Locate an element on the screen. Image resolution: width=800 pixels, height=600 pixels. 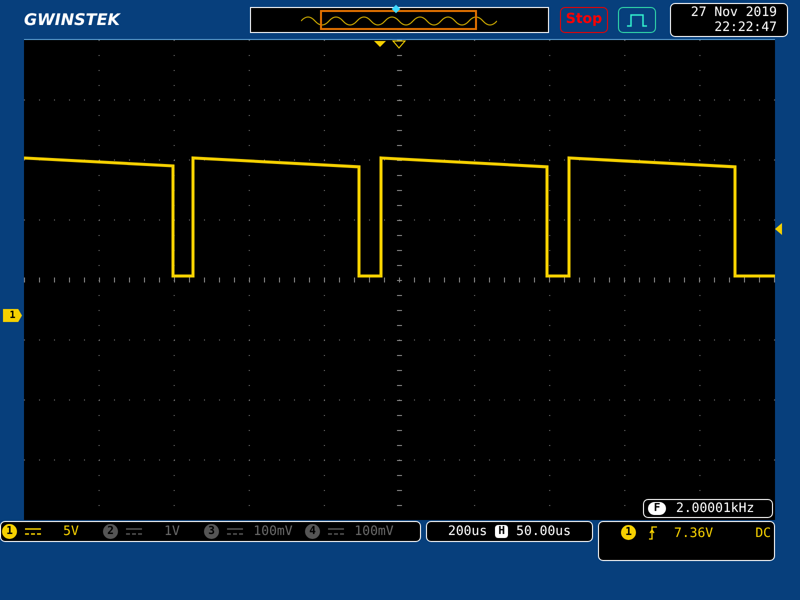
channel-scale: 1V is located at coordinates (172, 531).